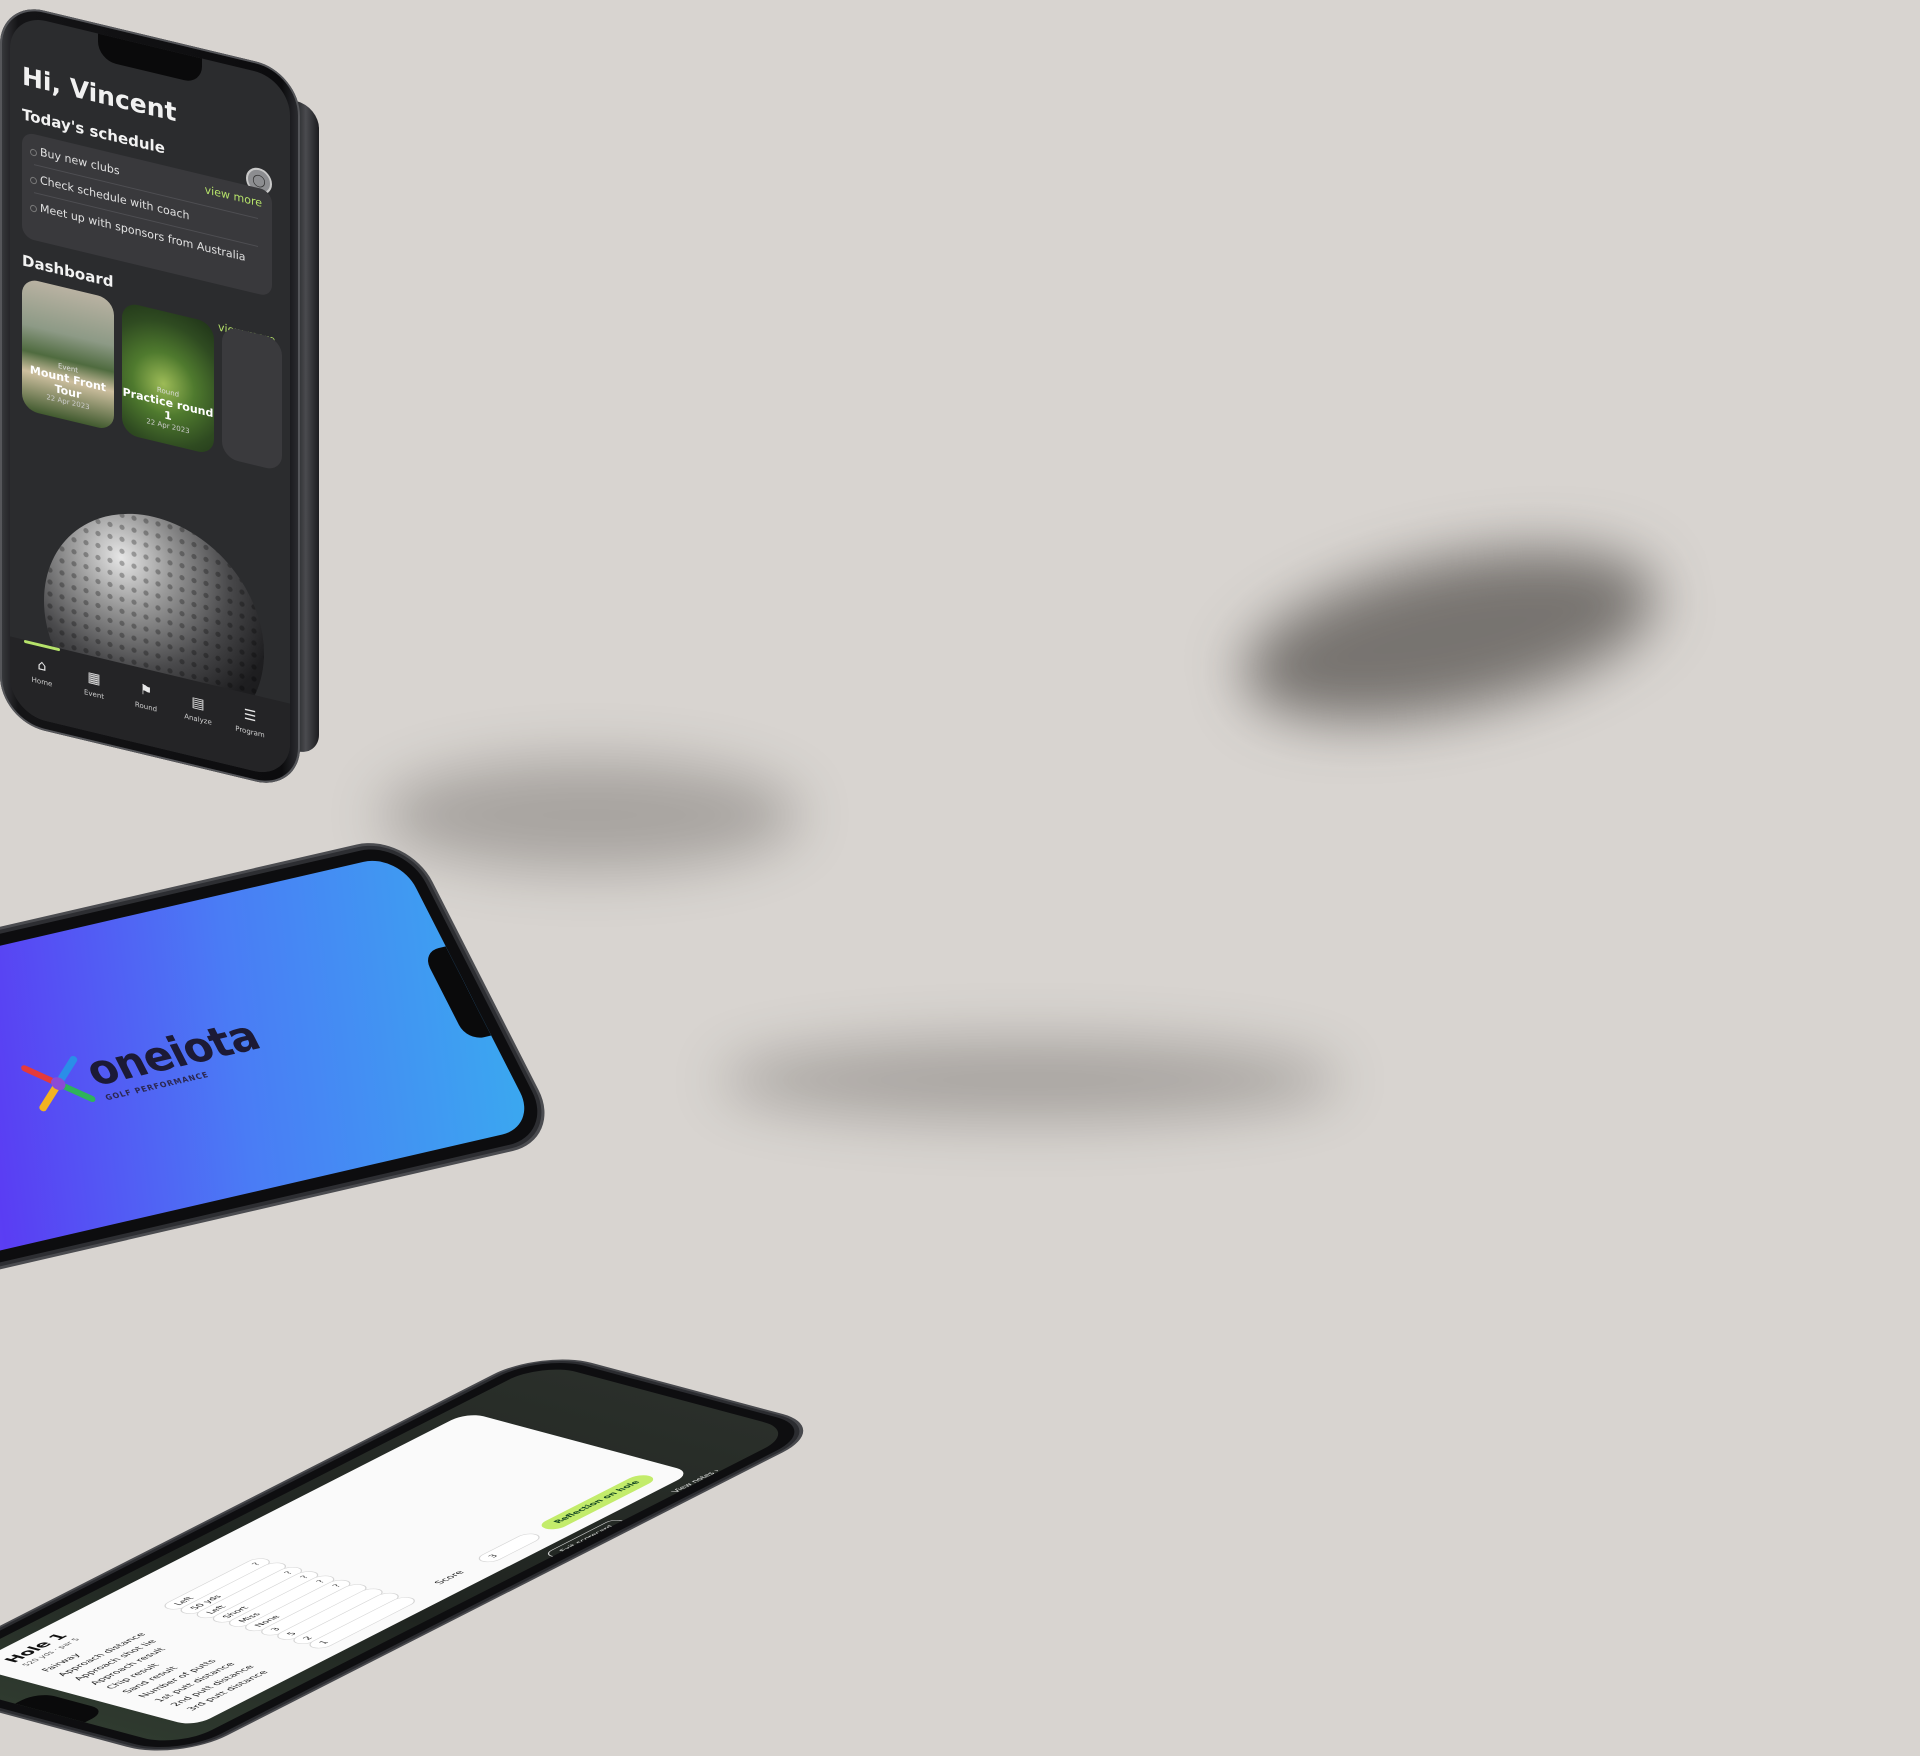  What do you see at coordinates (168, 378) in the screenshot?
I see `dashboard-card-round: Round Practice round 1 22 Apr 2023` at bounding box center [168, 378].